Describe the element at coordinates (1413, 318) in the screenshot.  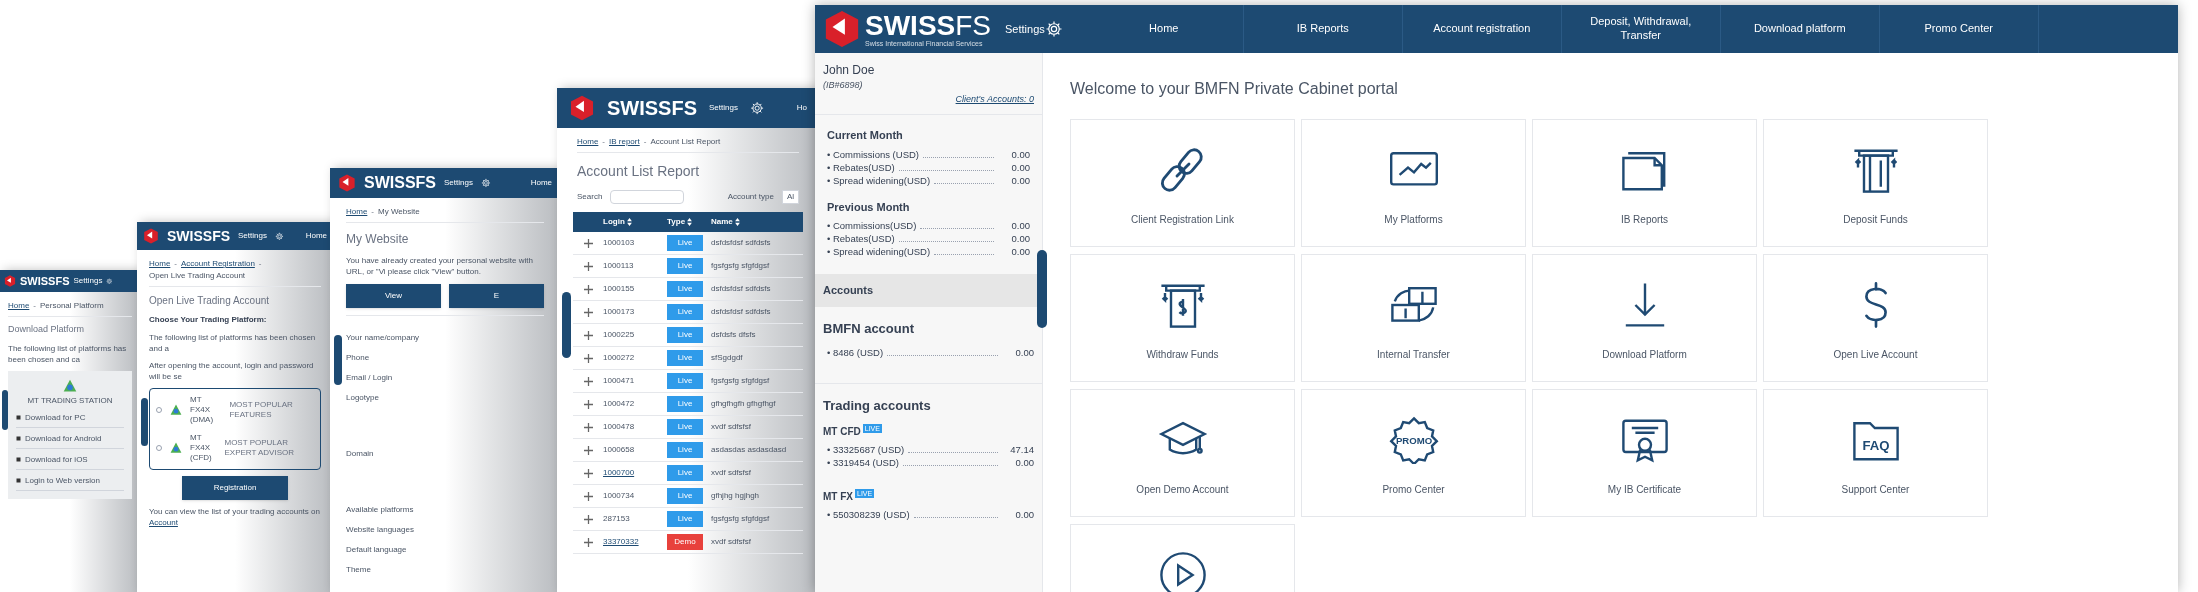
I see `menu-tile: Internal Transfer` at that location.